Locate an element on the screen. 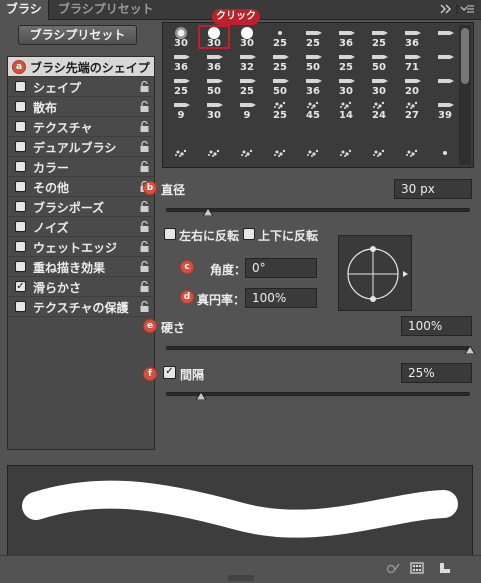  flip-y-checkbox is located at coordinates (249, 234).